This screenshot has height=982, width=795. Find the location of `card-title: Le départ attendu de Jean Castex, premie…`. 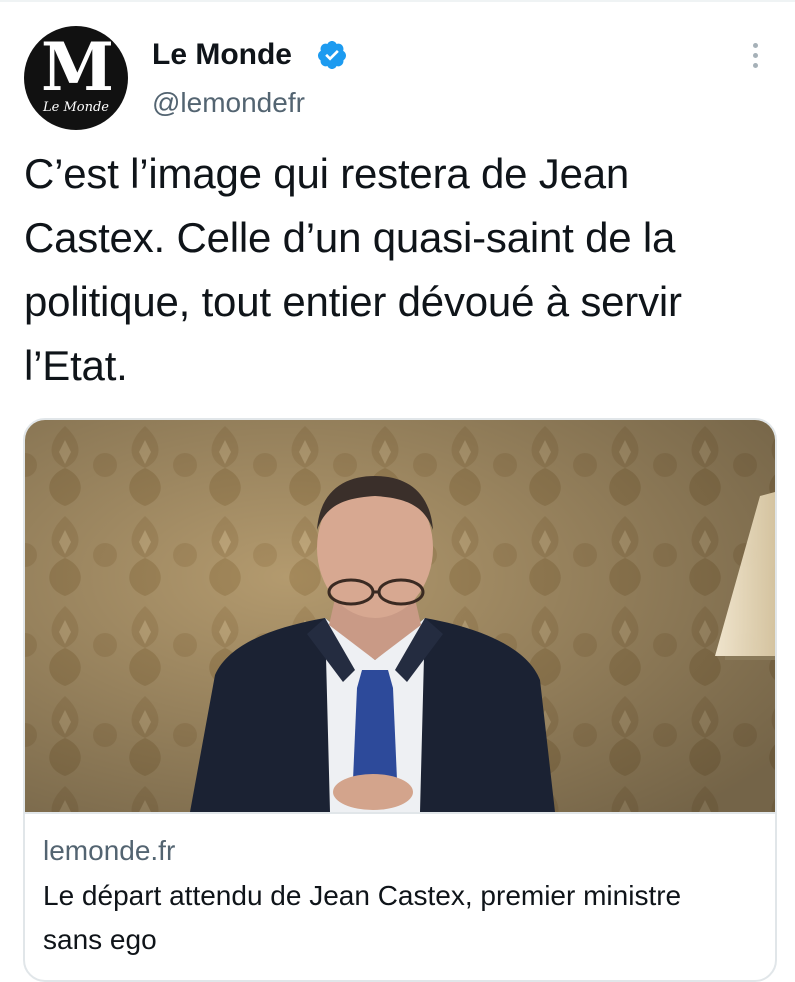

card-title: Le départ attendu de Jean Castex, premie… is located at coordinates (393, 918).